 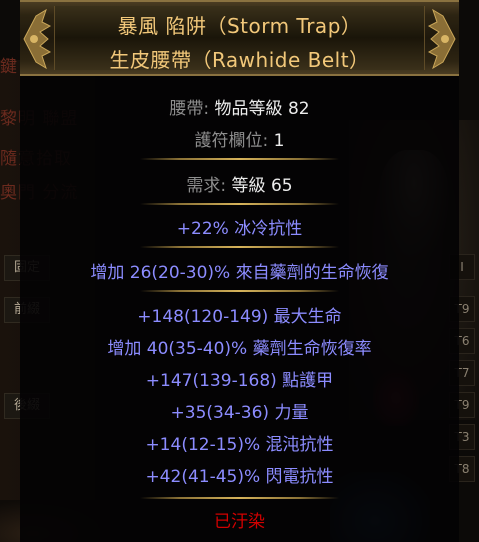 I want to click on item-name: 暴風 陷阱（Storm Trap）, so click(x=239, y=26).